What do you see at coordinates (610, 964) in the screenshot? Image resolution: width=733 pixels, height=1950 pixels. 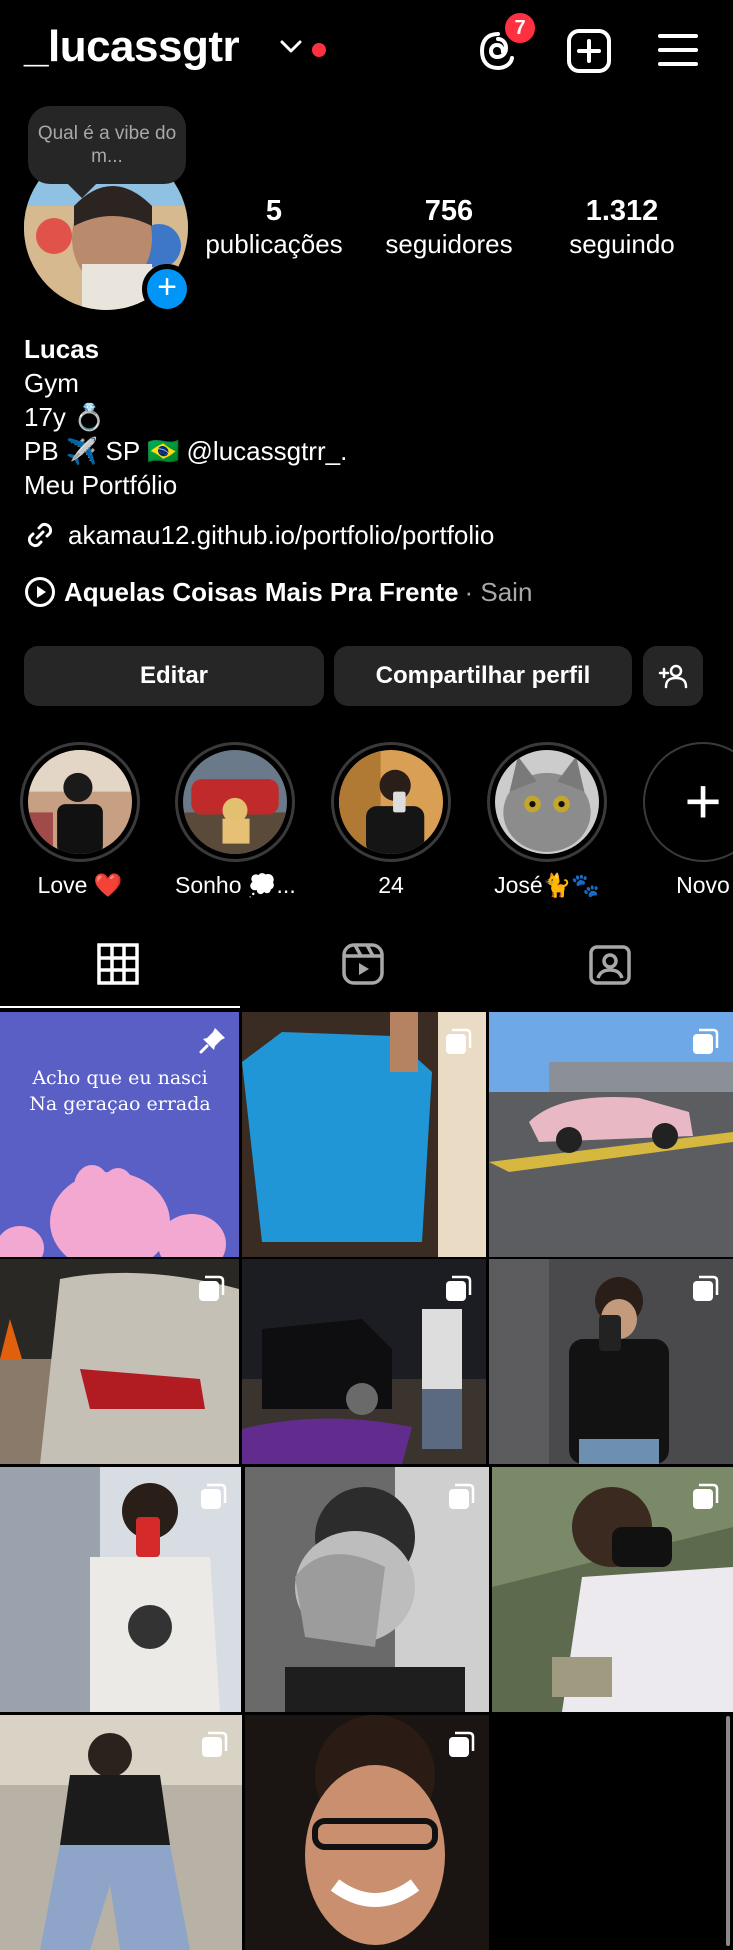 I see `tagged-icon` at bounding box center [610, 964].